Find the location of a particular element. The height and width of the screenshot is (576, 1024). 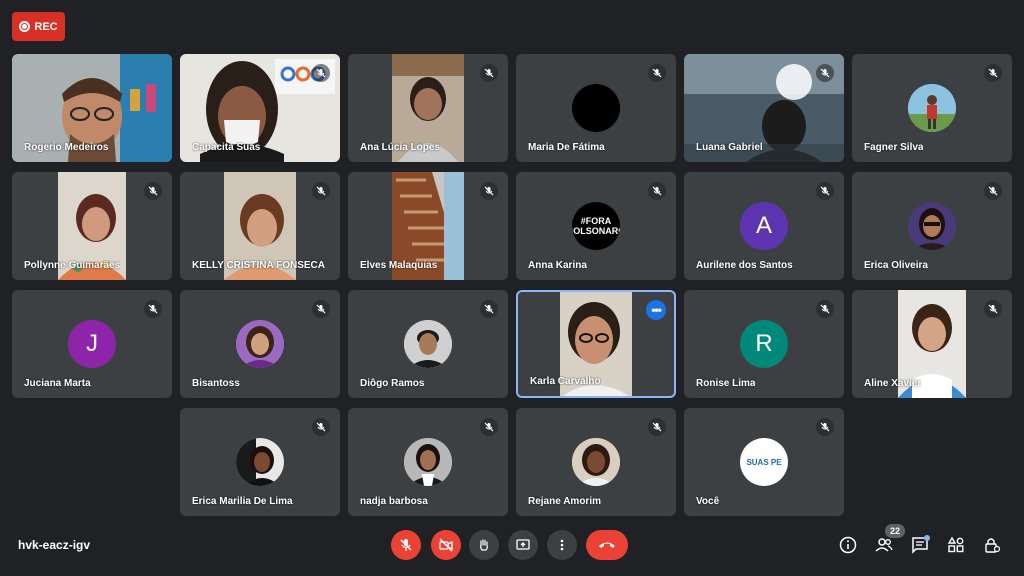

present-now-button is located at coordinates (523, 545).